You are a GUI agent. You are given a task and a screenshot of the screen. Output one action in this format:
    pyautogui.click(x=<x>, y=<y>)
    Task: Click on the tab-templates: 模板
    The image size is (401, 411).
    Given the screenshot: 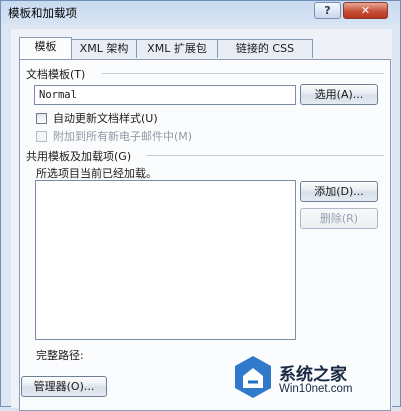 What is the action you would take?
    pyautogui.click(x=45, y=48)
    